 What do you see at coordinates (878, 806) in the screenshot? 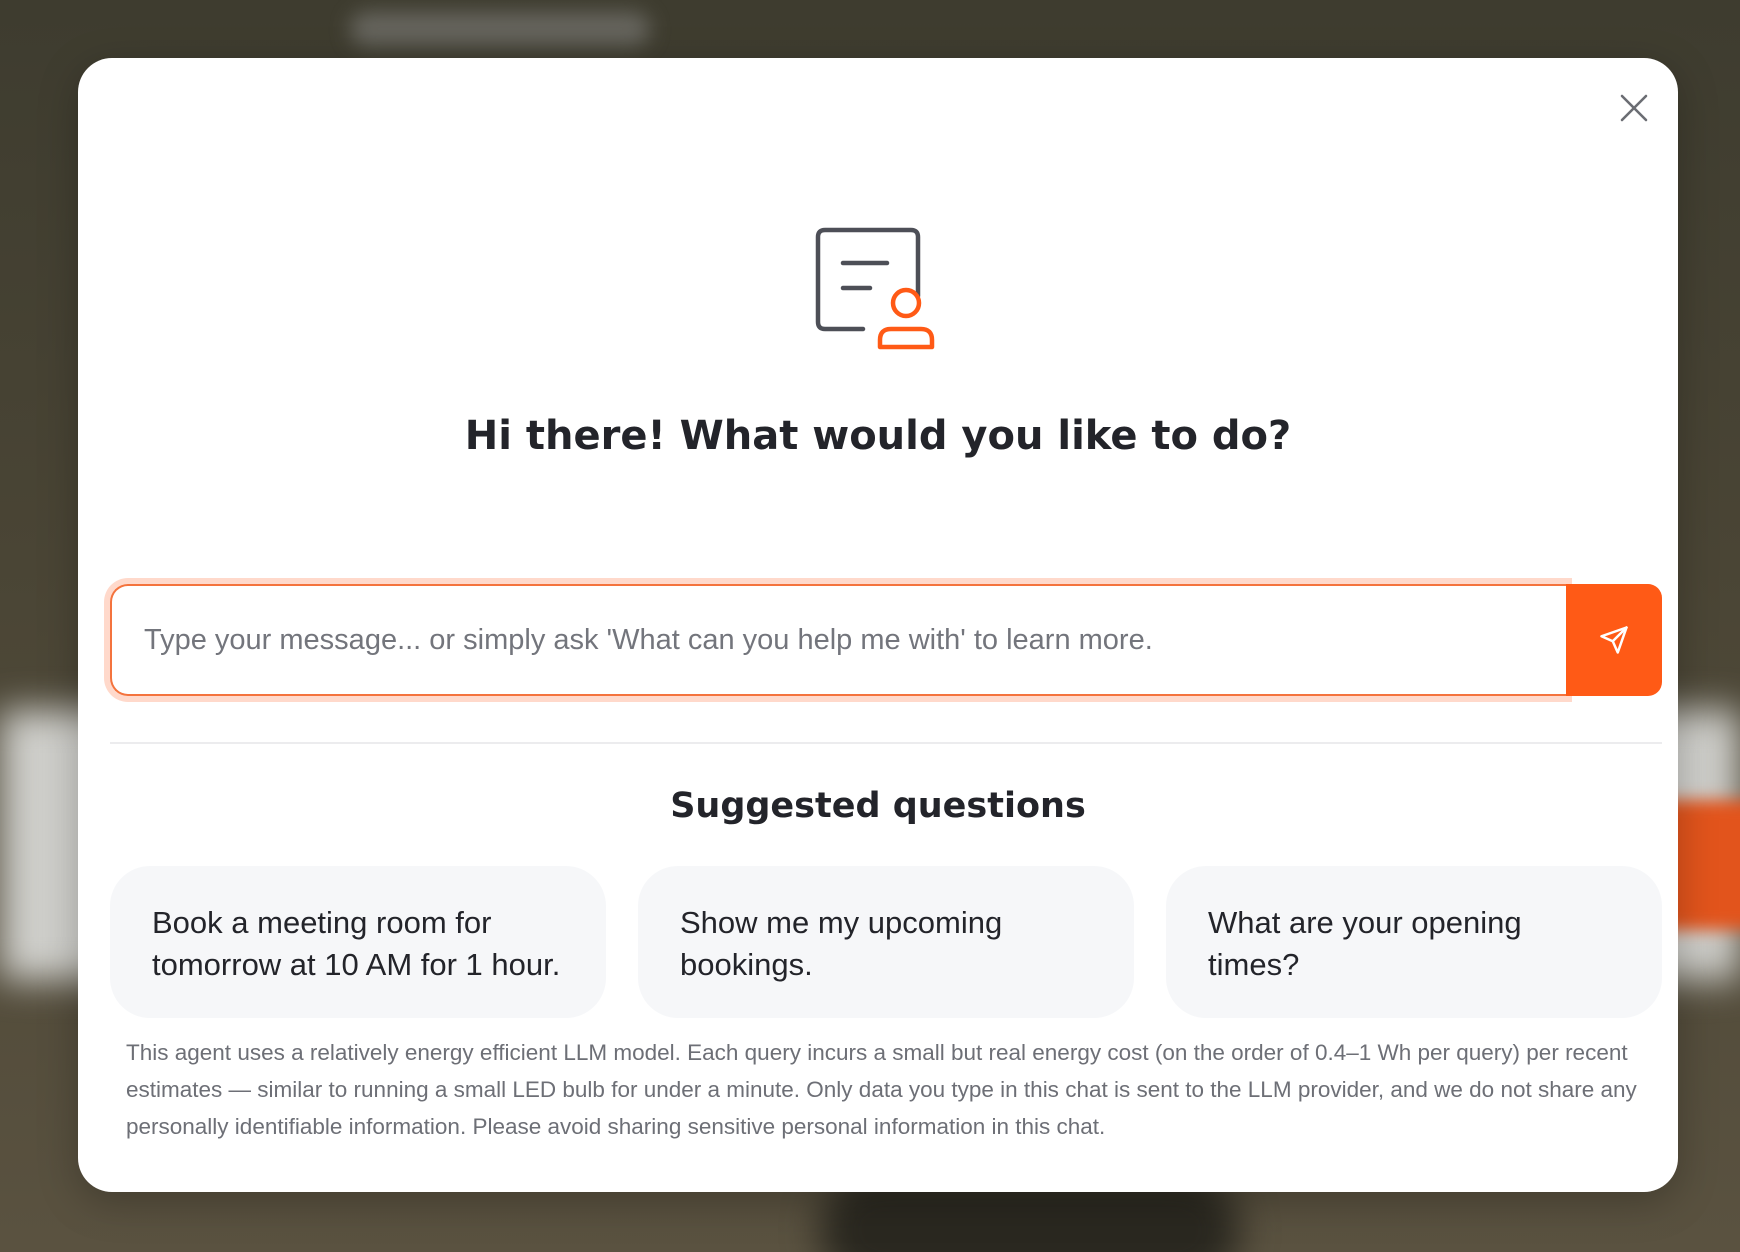
I see `suggested-questions-heading: Suggested questions` at bounding box center [878, 806].